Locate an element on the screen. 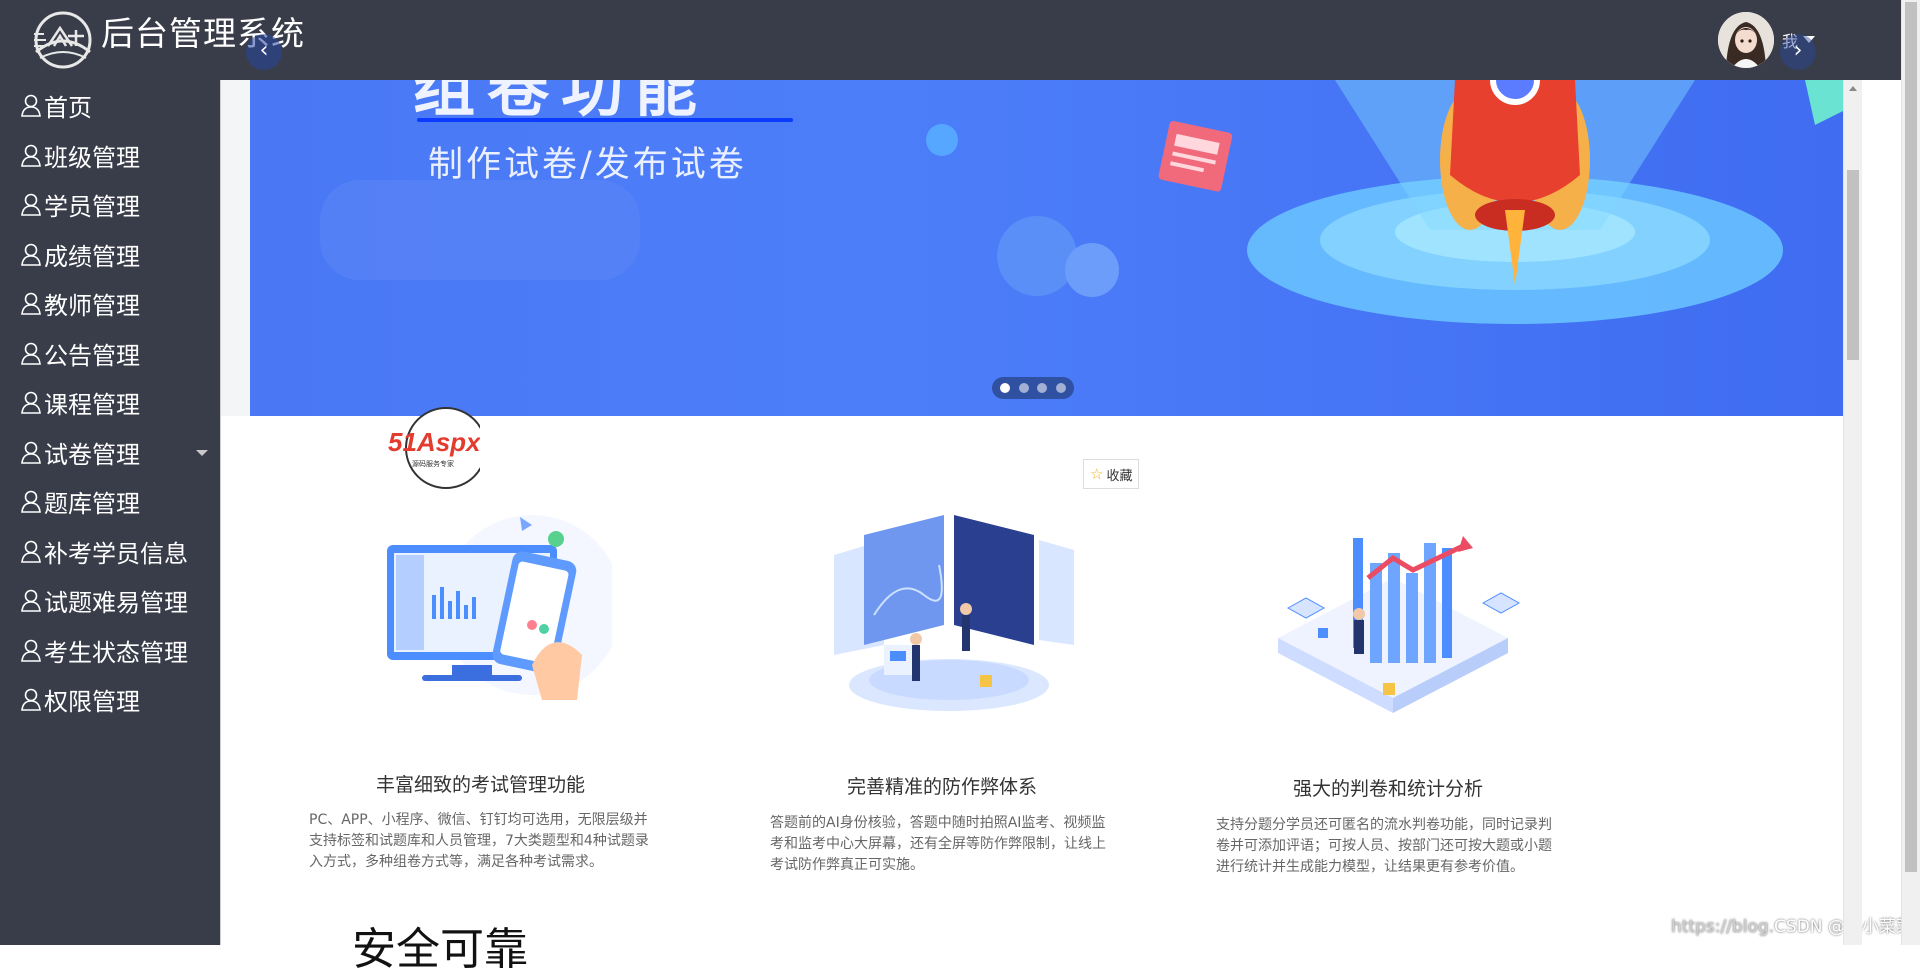 Image resolution: width=1920 pixels, height=977 pixels. feature-illustration-anticheat is located at coordinates (954, 613).